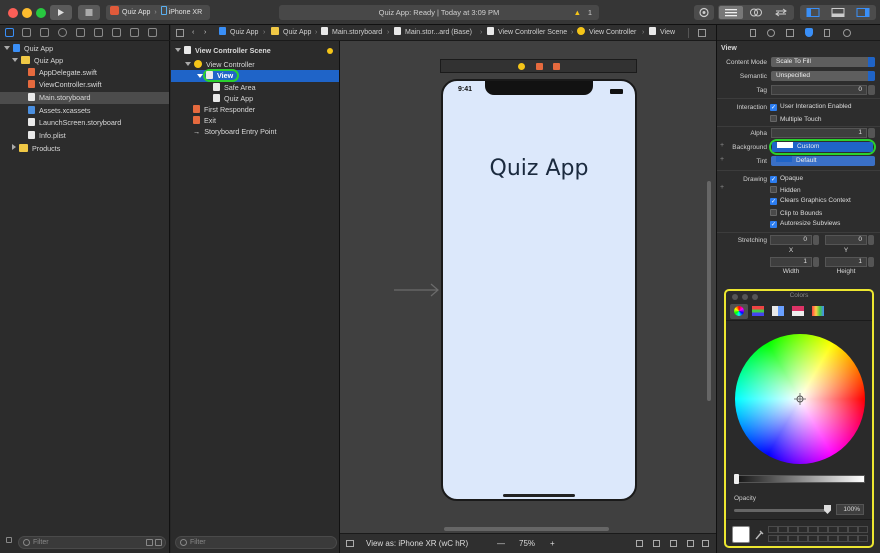 The width and height of the screenshot is (880, 553). Describe the element at coordinates (26, 32) in the screenshot. I see `source-control-icon` at that location.